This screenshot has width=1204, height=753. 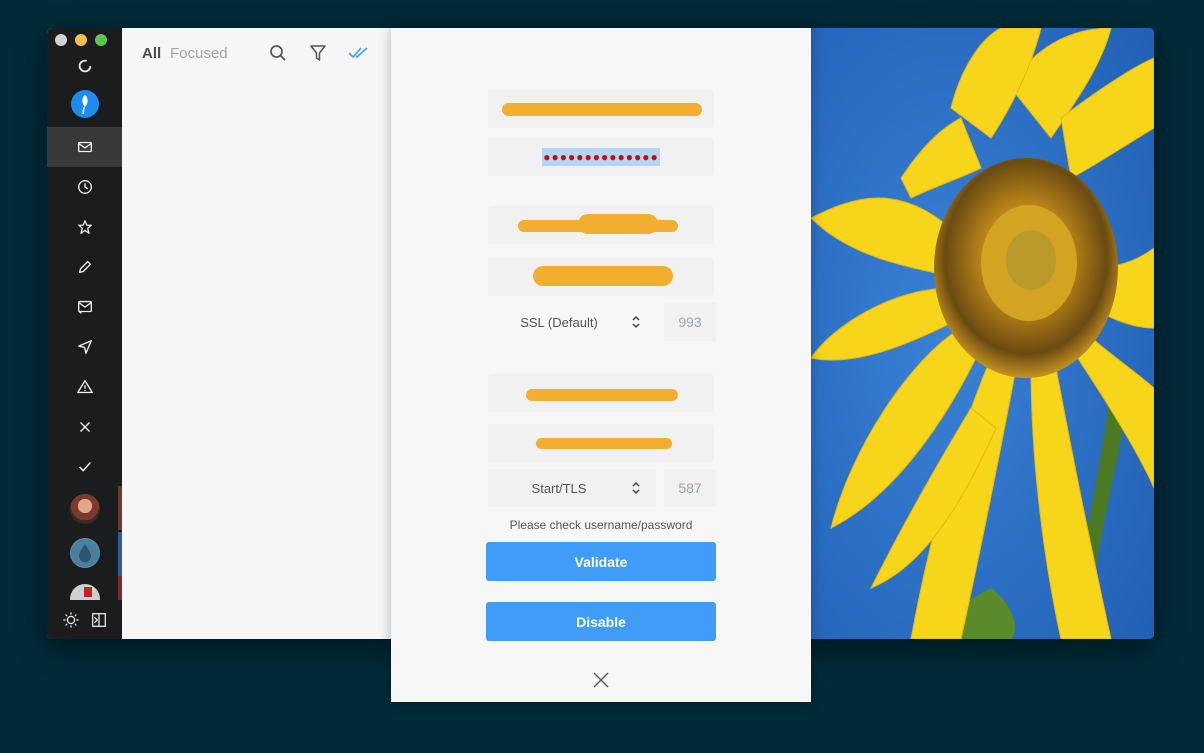 I want to click on star-icon, so click(x=84, y=227).